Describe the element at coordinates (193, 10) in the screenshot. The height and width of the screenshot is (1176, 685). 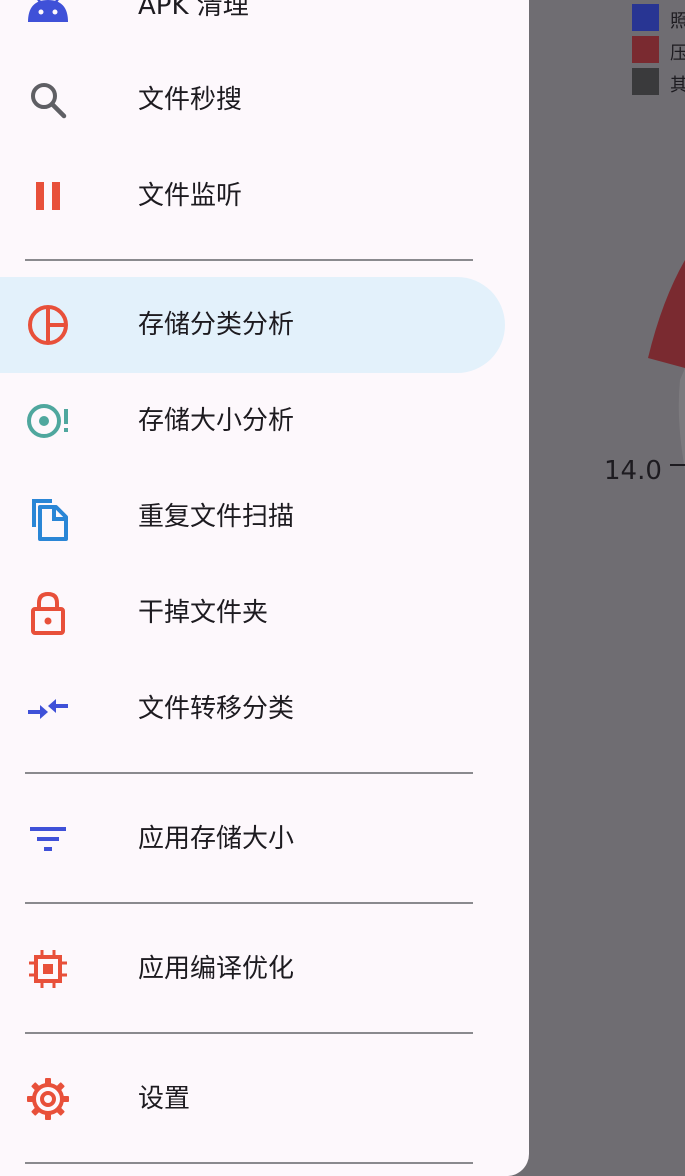
I see `nav-item-label: APK 清理` at that location.